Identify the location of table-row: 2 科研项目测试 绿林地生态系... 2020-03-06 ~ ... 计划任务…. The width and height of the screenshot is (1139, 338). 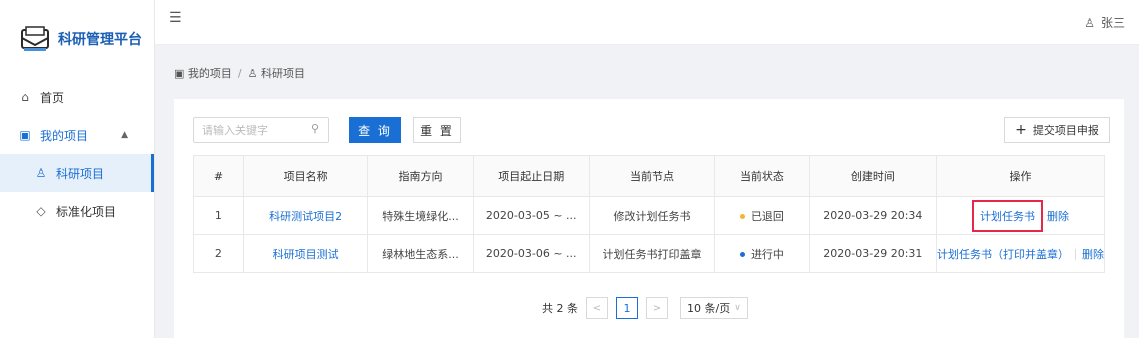
(649, 253).